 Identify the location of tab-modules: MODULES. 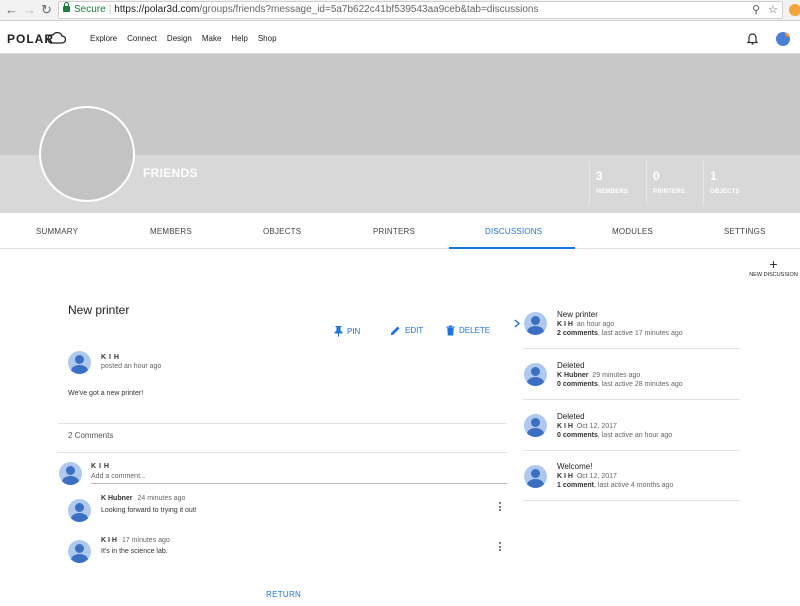
(632, 231).